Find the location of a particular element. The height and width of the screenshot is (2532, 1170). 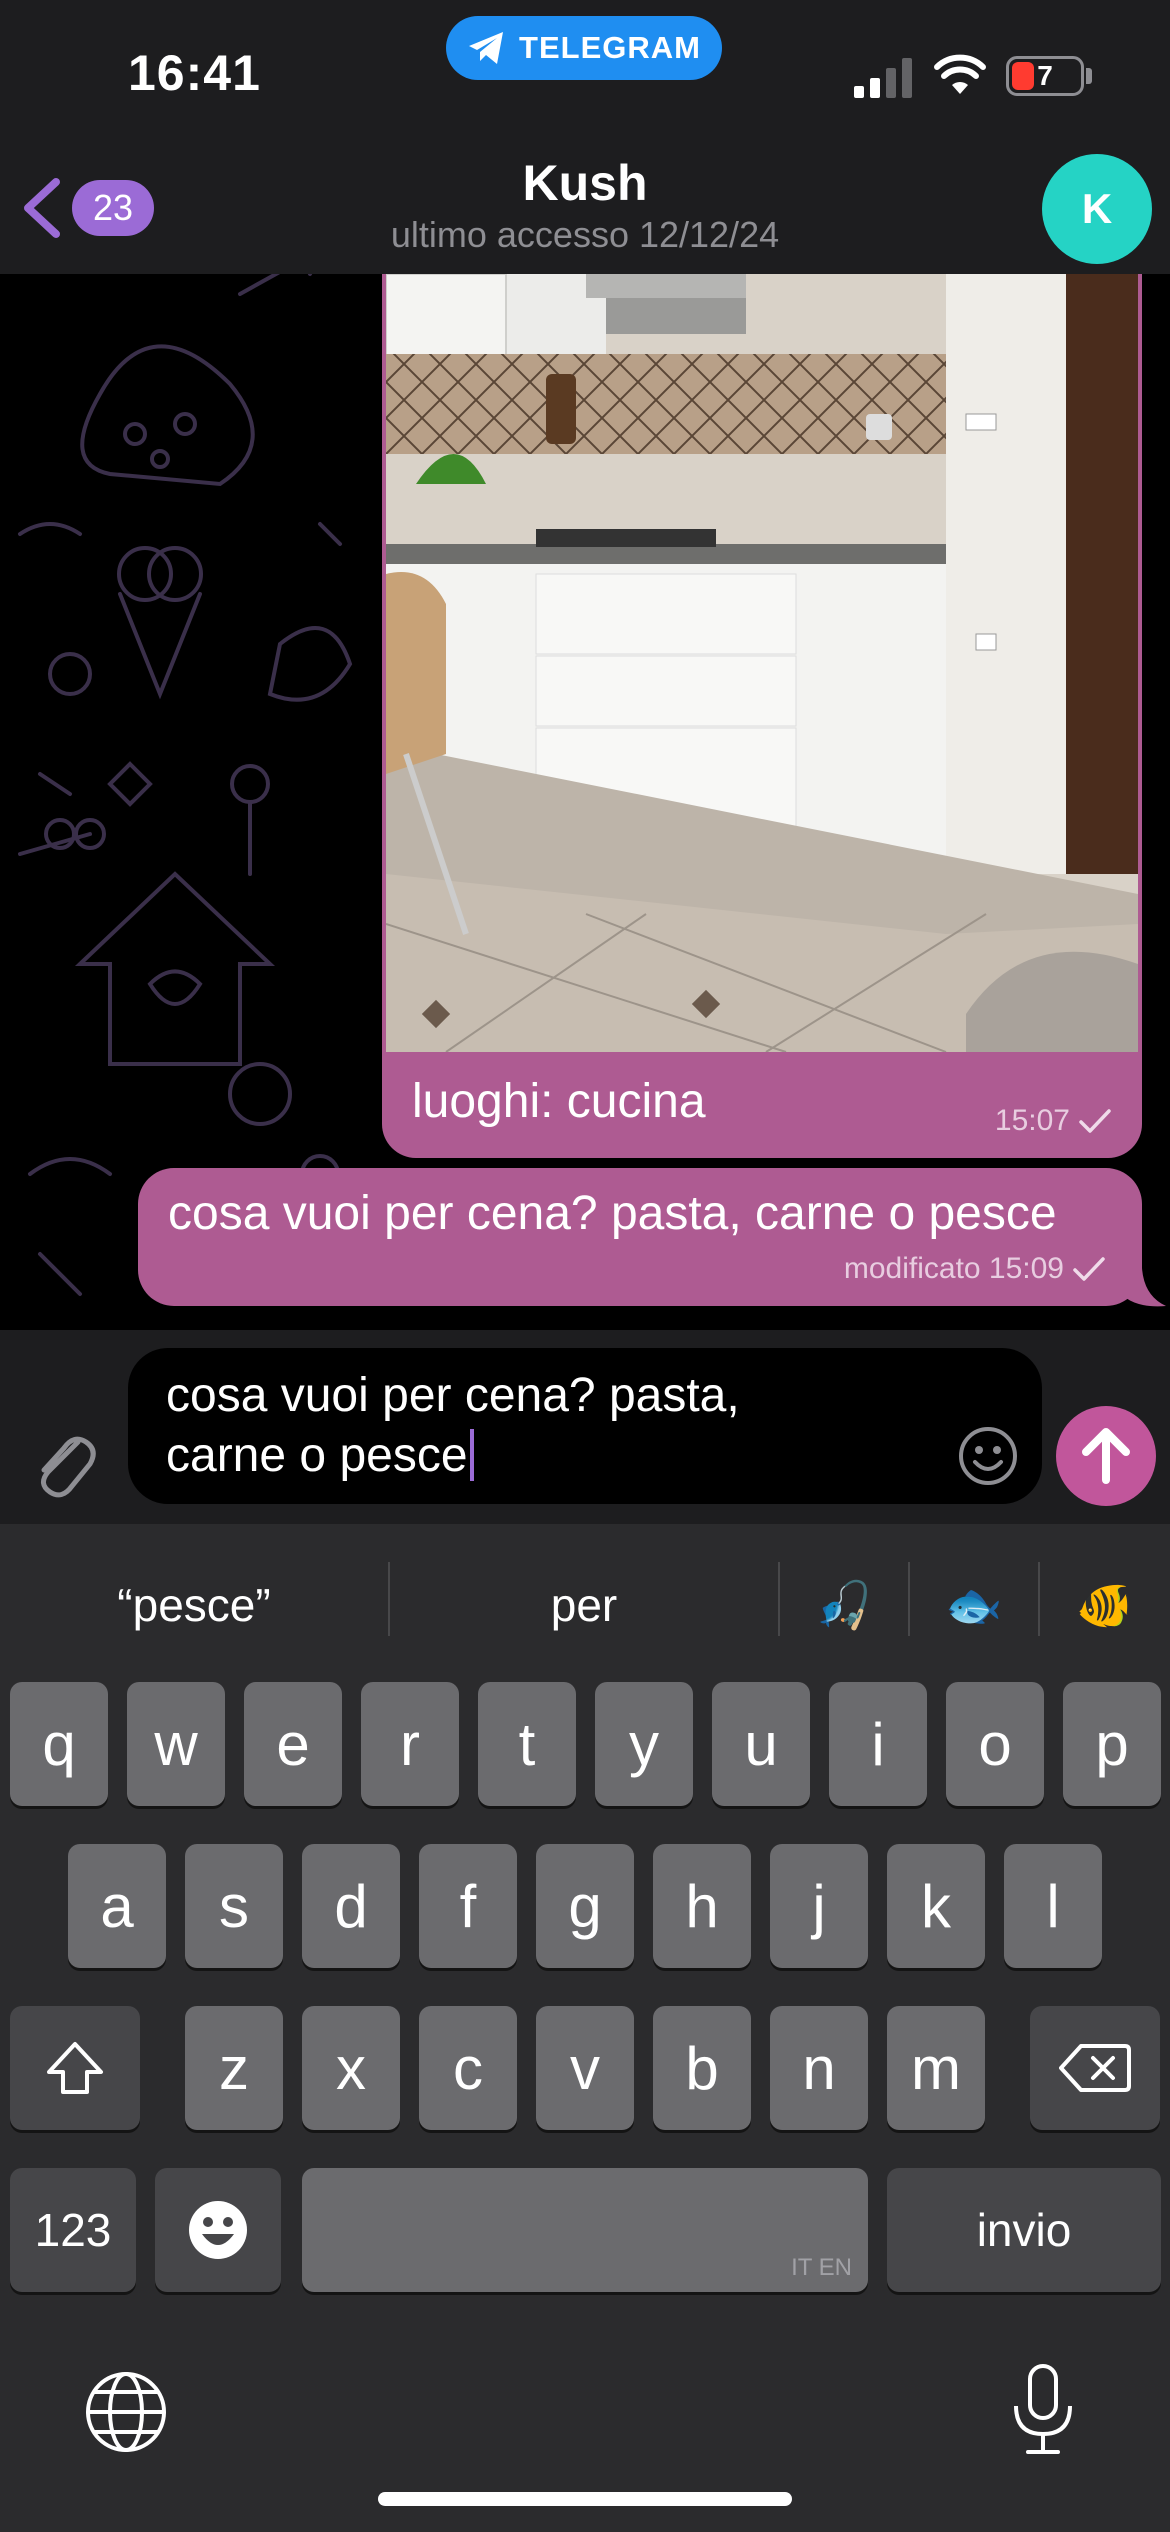

bubble-tail is located at coordinates (1146, 1287).